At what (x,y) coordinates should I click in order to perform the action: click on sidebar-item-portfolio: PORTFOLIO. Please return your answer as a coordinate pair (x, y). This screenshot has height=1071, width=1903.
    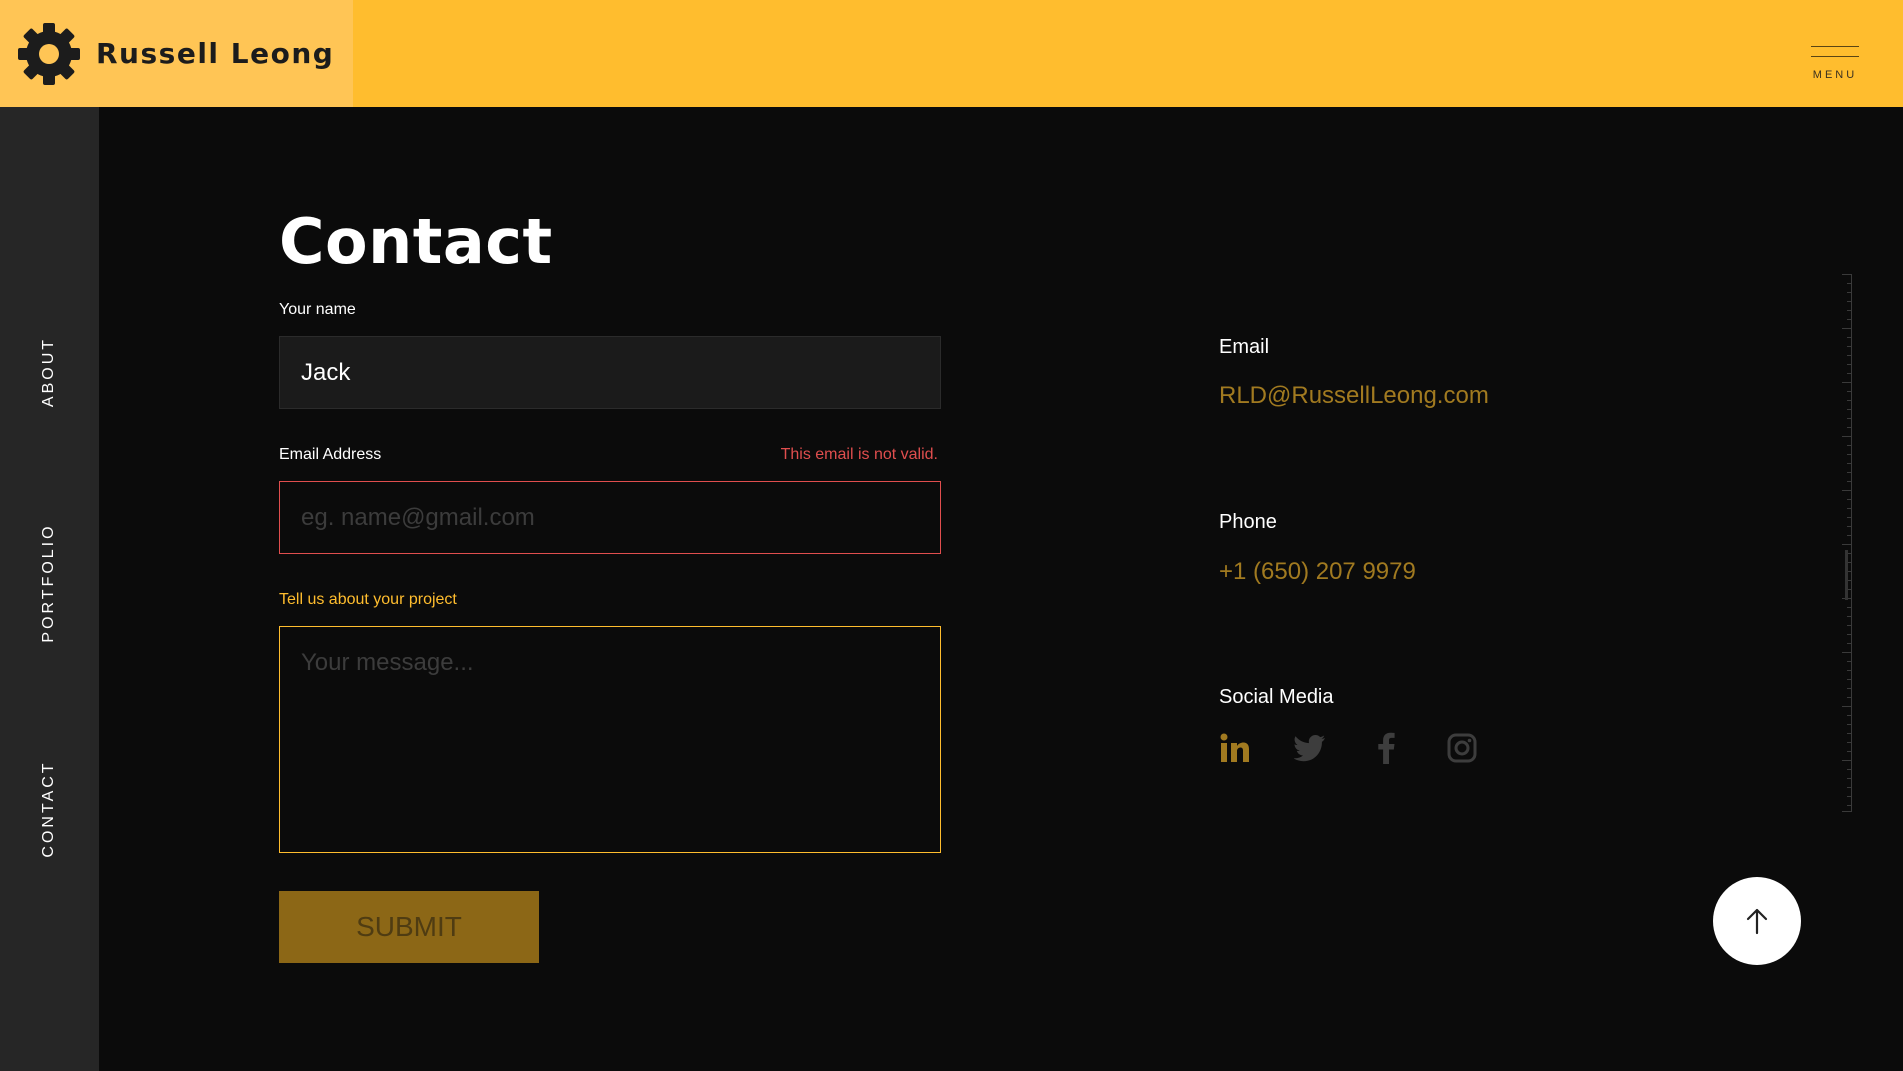
    Looking at the image, I should click on (49, 582).